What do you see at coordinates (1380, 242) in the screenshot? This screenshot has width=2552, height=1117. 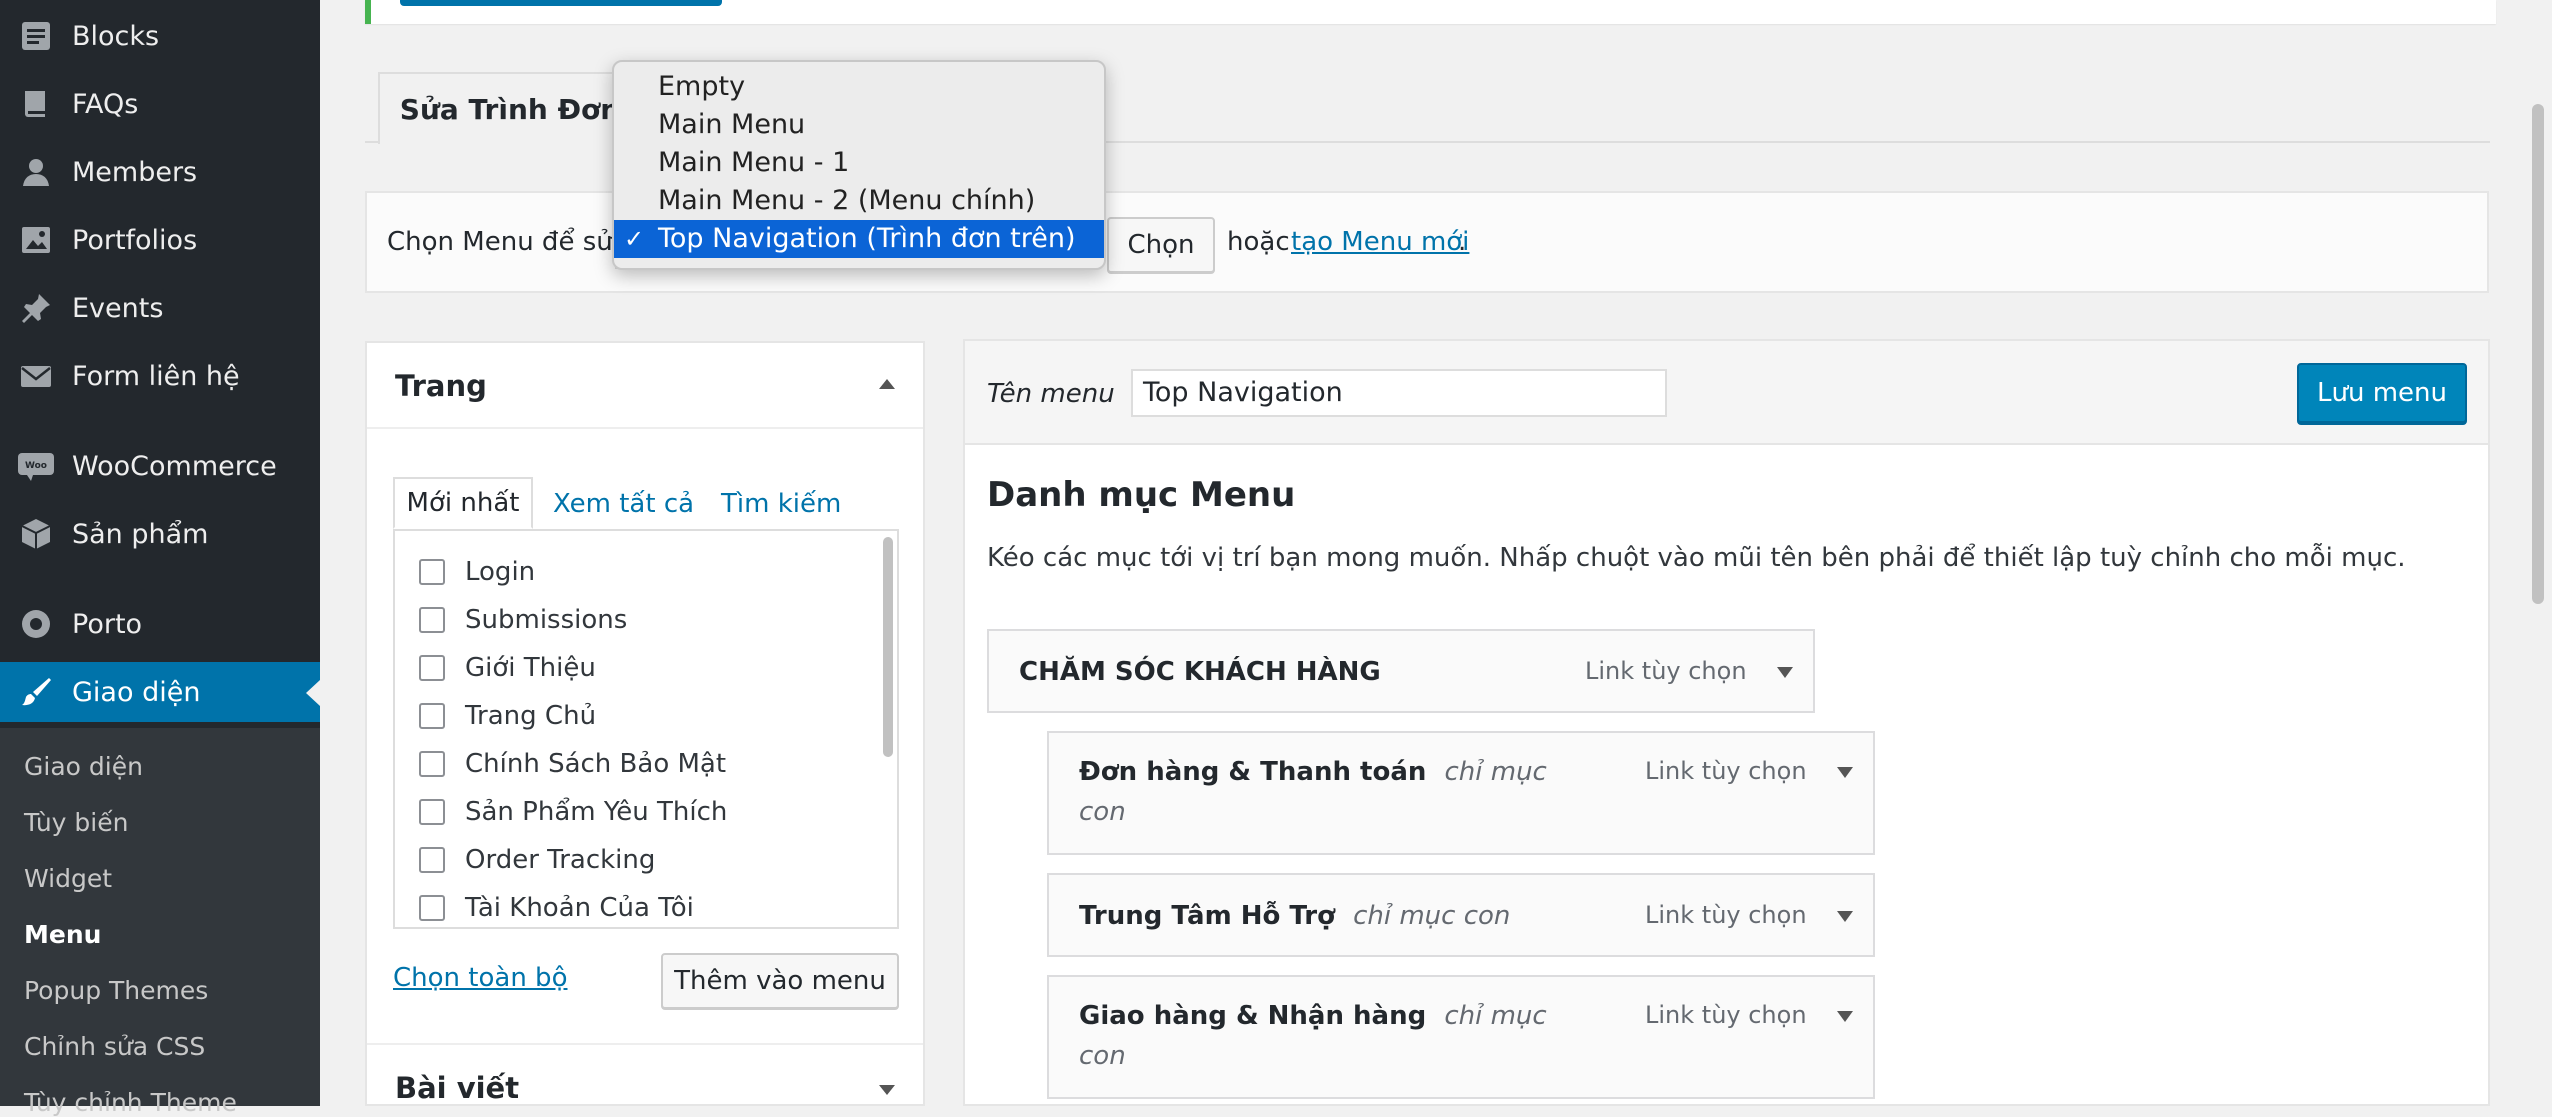 I see `create-menu-link: tạo Menu mới` at bounding box center [1380, 242].